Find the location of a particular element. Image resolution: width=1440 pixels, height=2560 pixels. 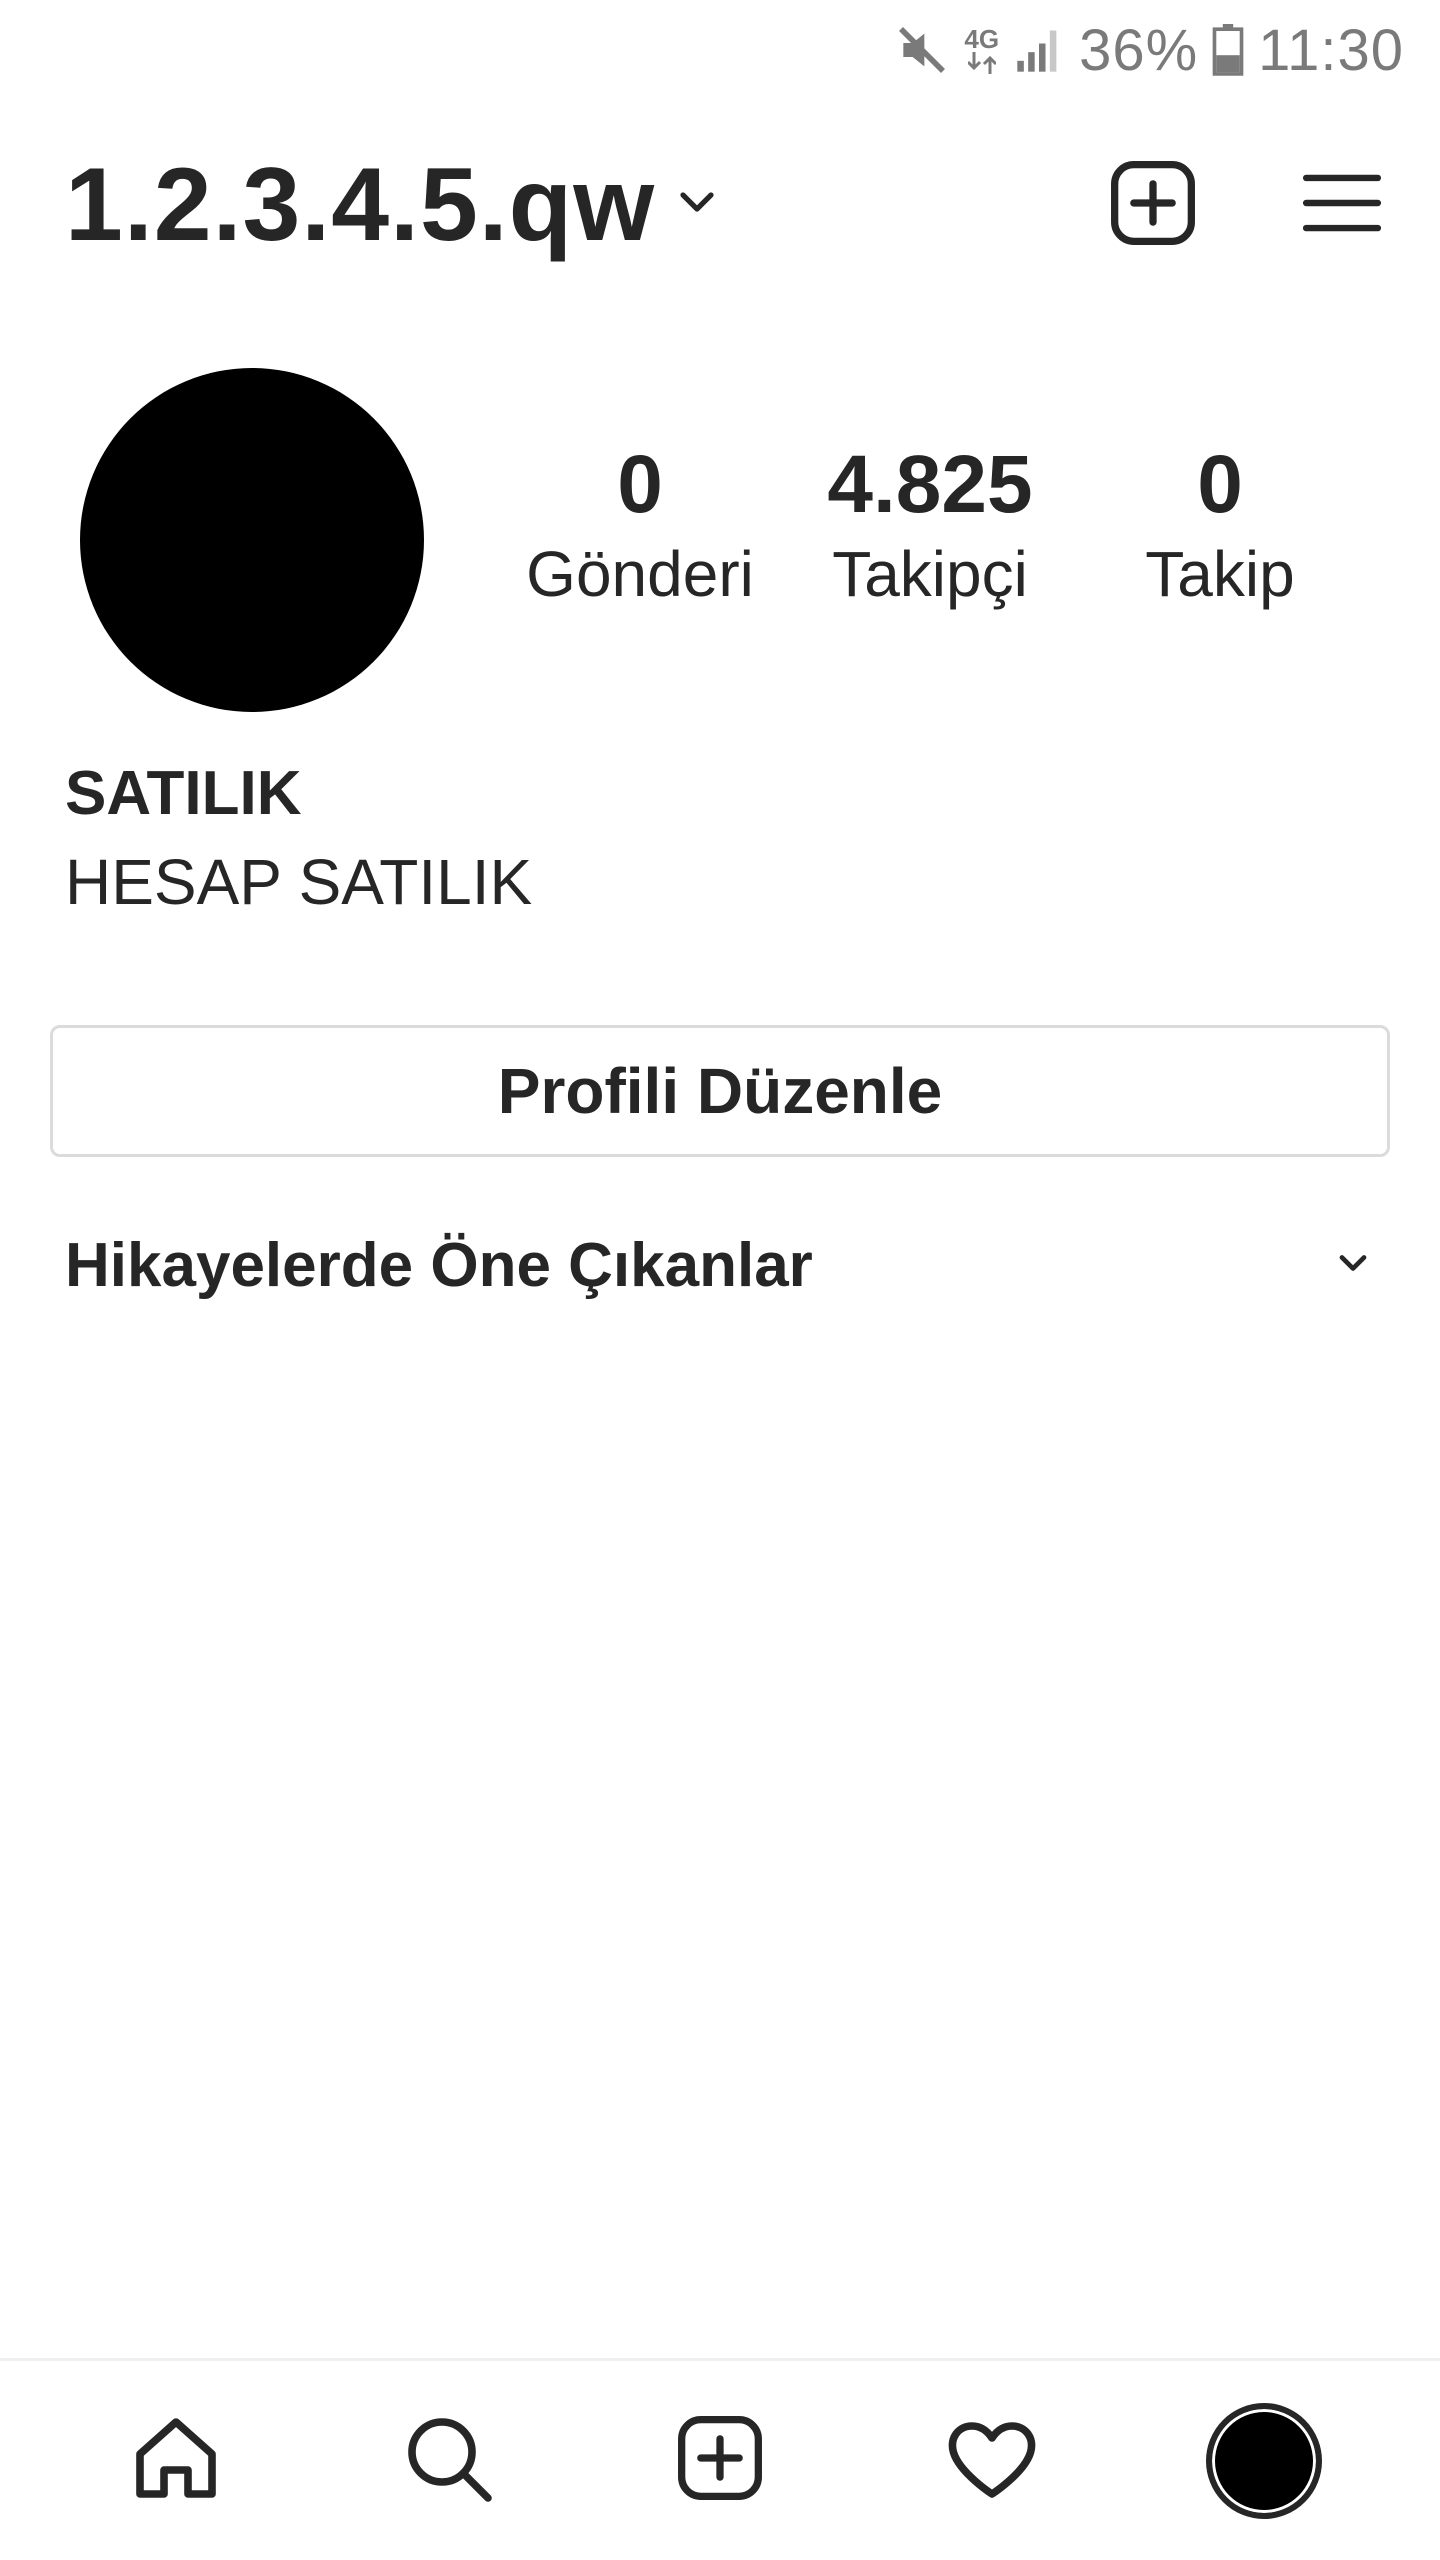

signal-icon is located at coordinates (1039, 50).